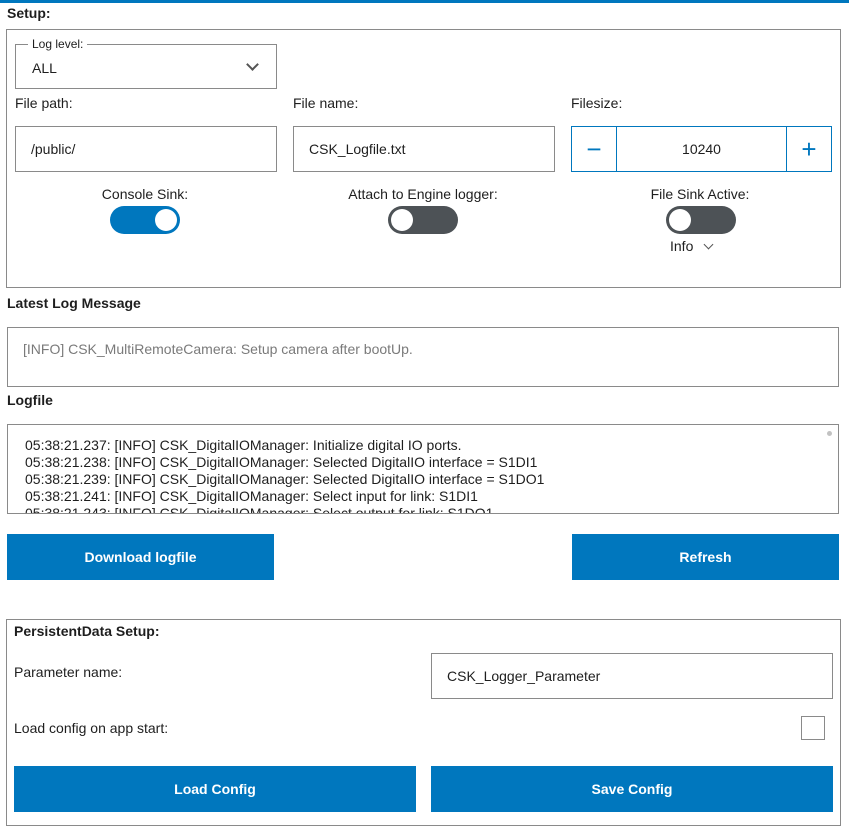 This screenshot has height=831, width=849. Describe the element at coordinates (326, 103) in the screenshot. I see `file-name-label: File name:` at that location.